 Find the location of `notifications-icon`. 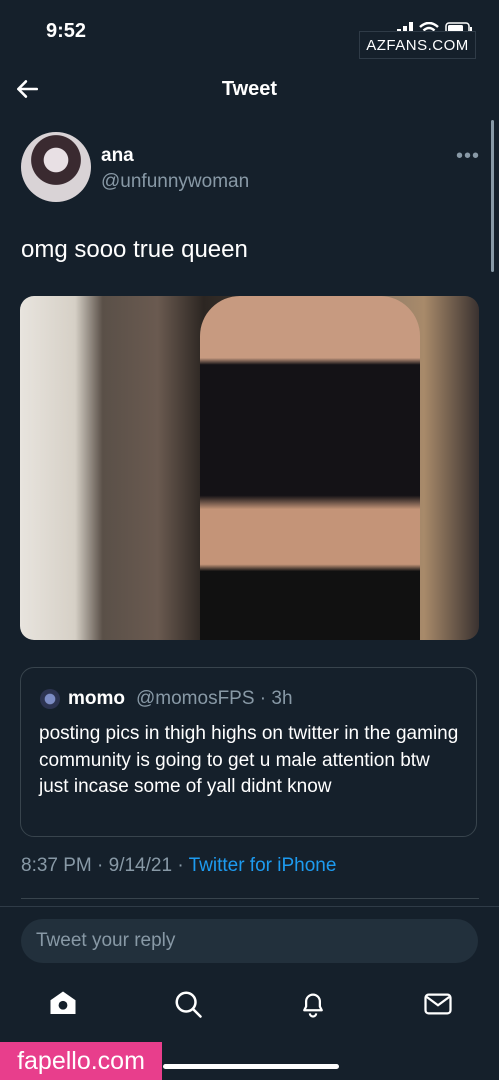

notifications-icon is located at coordinates (313, 1004).